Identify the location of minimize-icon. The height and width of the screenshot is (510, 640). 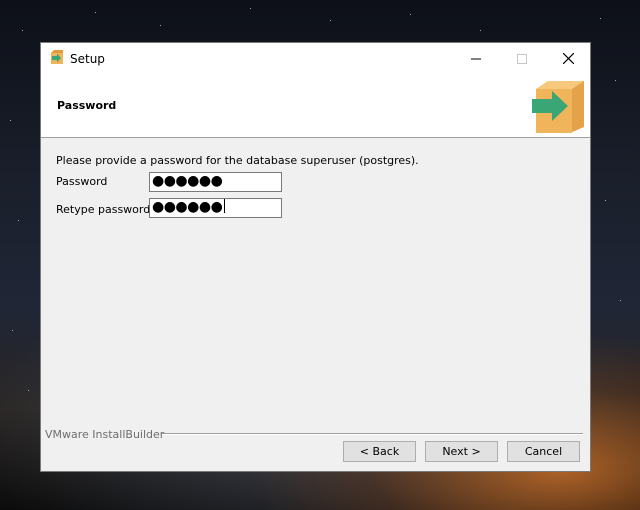
(476, 58).